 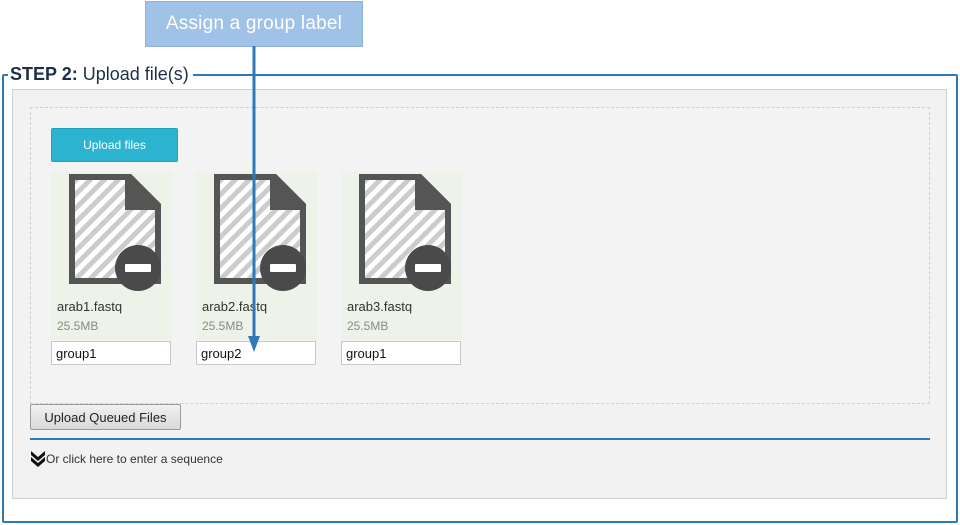 What do you see at coordinates (256, 256) in the screenshot?
I see `file-card: arab2.fastq 25.5MB` at bounding box center [256, 256].